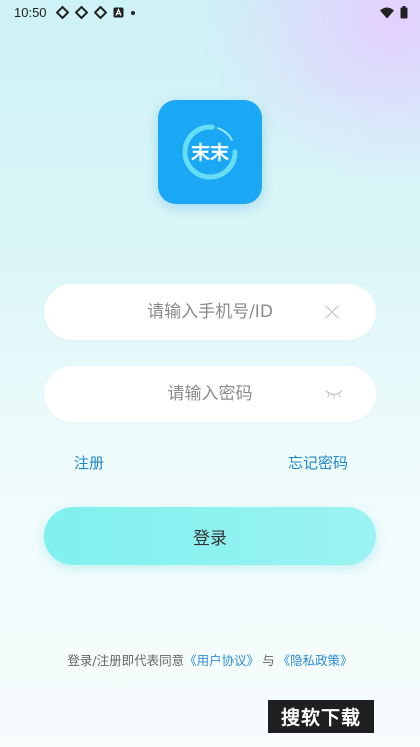  I want to click on logo-text: 末末, so click(209, 153).